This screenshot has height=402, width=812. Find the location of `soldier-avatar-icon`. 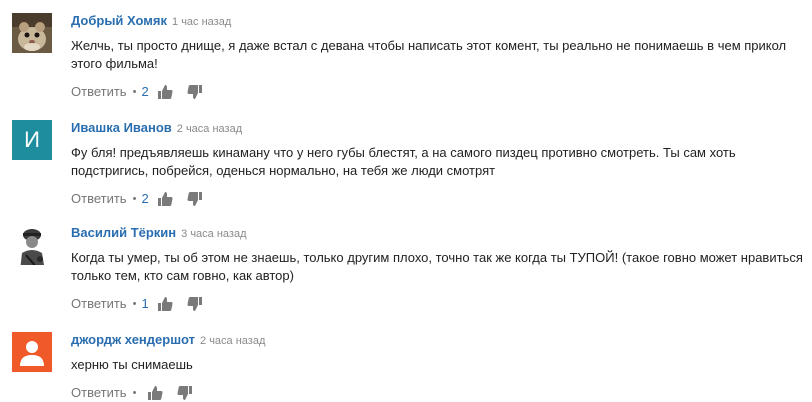

soldier-avatar-icon is located at coordinates (32, 245).